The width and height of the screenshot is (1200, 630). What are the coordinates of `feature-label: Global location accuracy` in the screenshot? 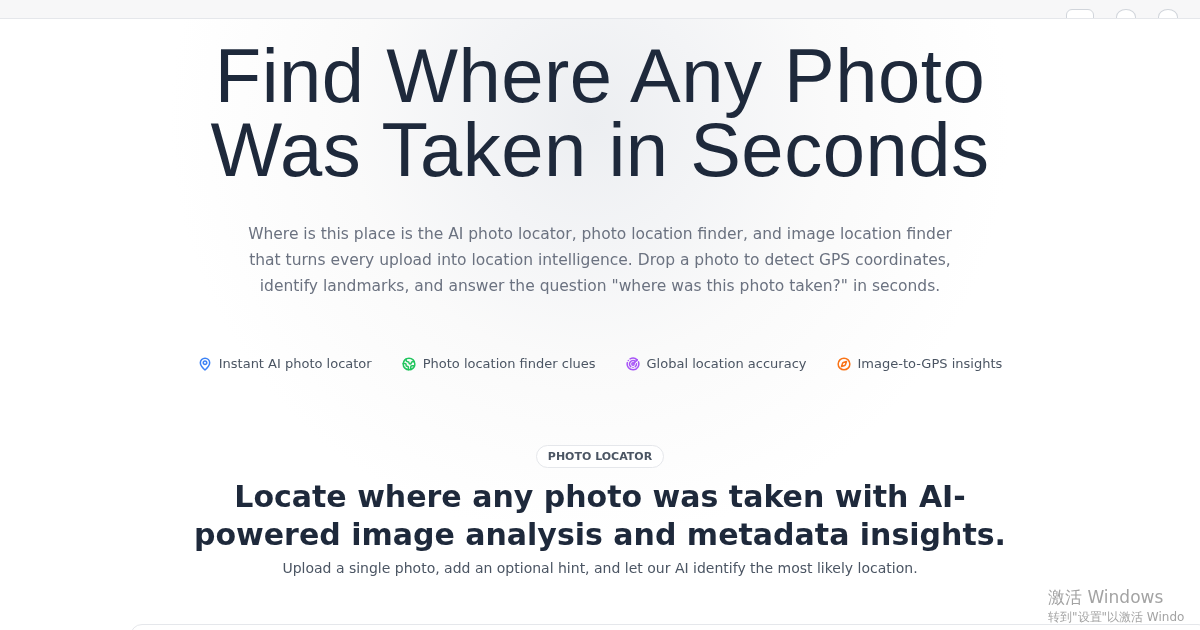 It's located at (726, 363).